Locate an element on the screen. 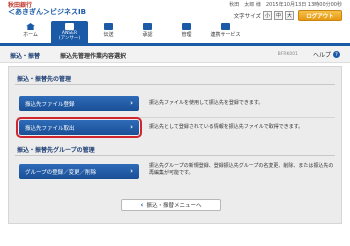 This screenshot has height=246, width=350. payee-file-export-label: 振込先ファイル取出 is located at coordinates (50, 128).